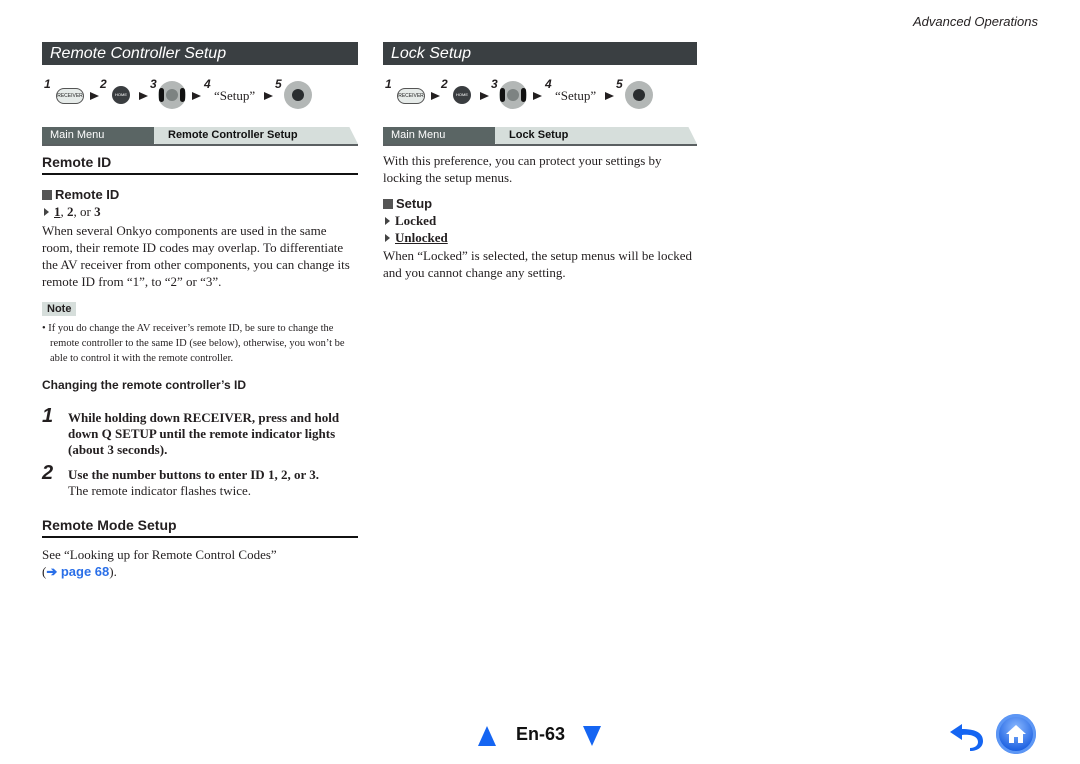  Describe the element at coordinates (592, 736) in the screenshot. I see `next-page-icon` at that location.